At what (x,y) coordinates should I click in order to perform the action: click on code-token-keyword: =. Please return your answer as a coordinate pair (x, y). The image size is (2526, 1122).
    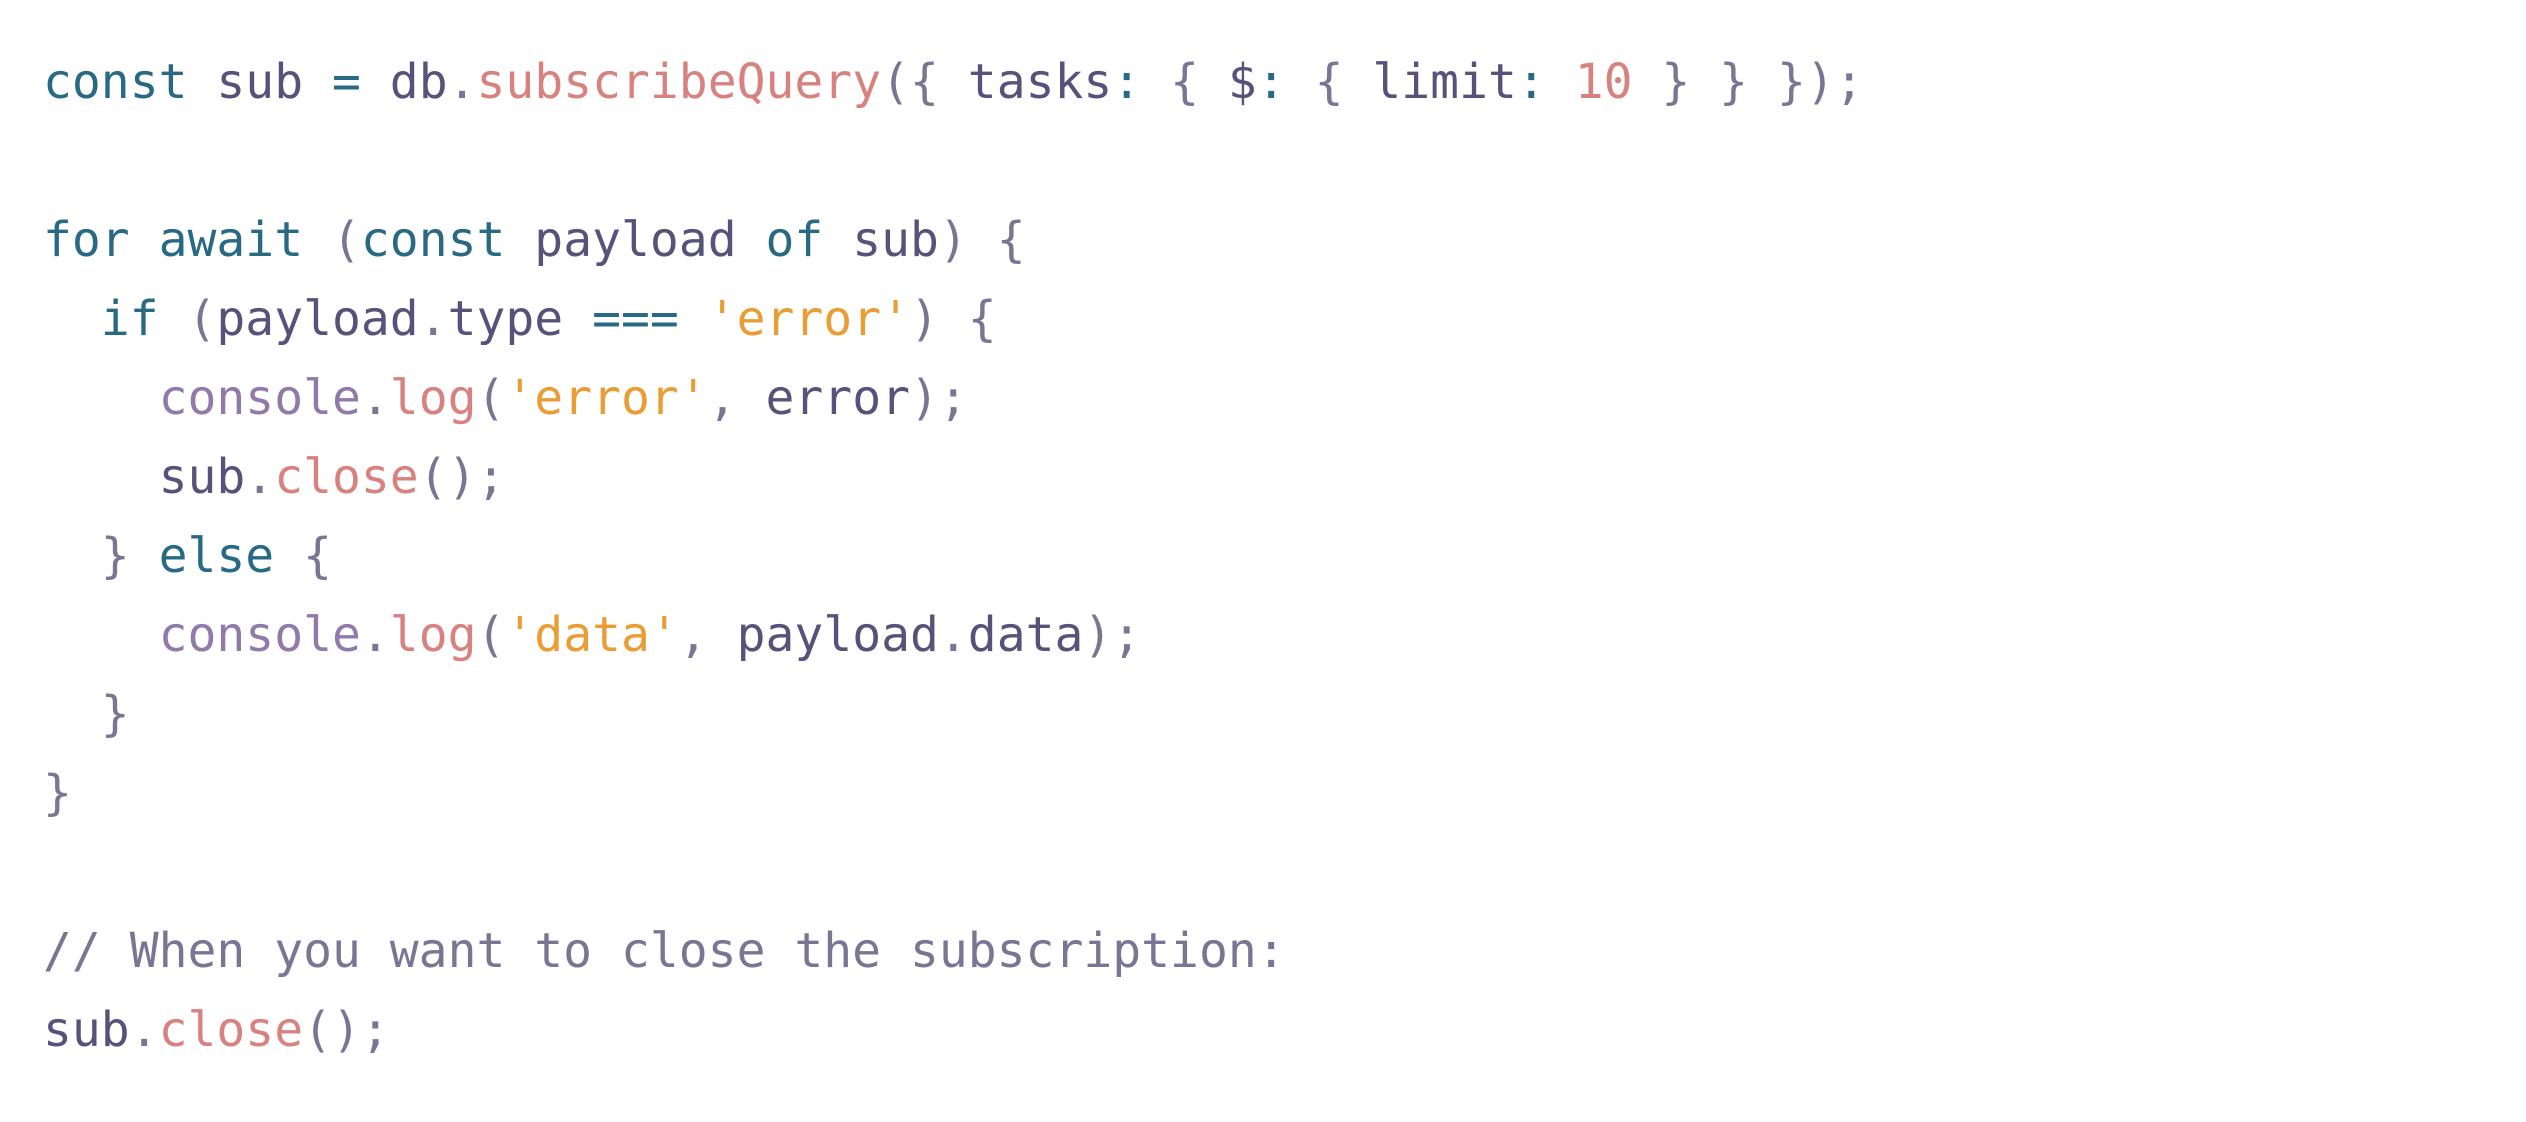
    Looking at the image, I should click on (346, 82).